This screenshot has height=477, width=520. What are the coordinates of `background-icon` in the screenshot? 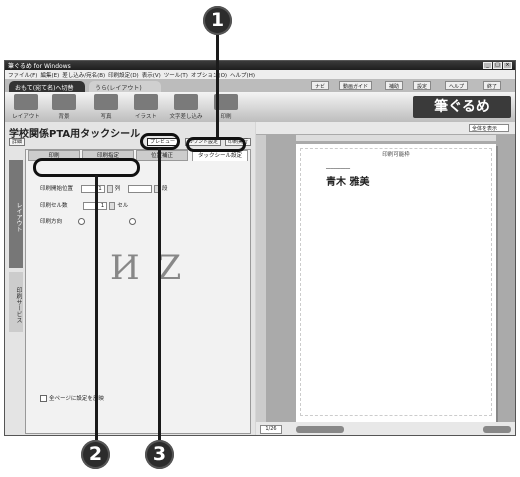 It's located at (64, 102).